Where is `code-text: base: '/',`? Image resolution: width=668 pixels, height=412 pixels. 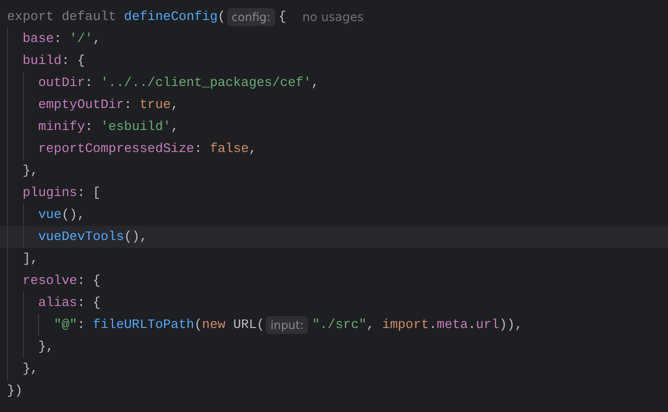
code-text: base: '/', is located at coordinates (61, 39).